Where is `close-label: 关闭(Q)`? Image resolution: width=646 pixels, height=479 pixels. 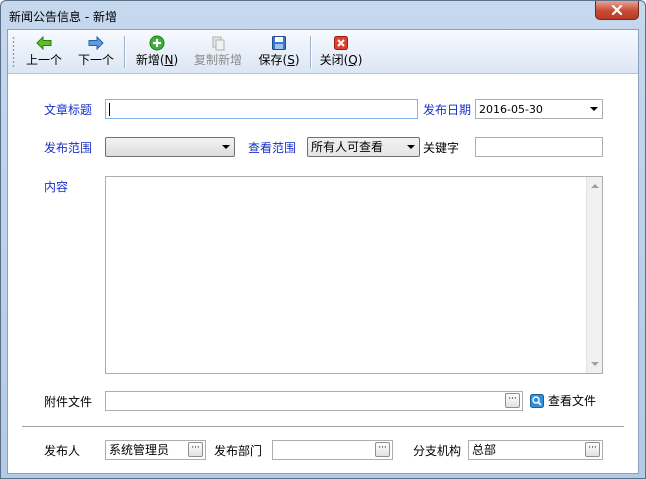 close-label: 关闭(Q) is located at coordinates (341, 60).